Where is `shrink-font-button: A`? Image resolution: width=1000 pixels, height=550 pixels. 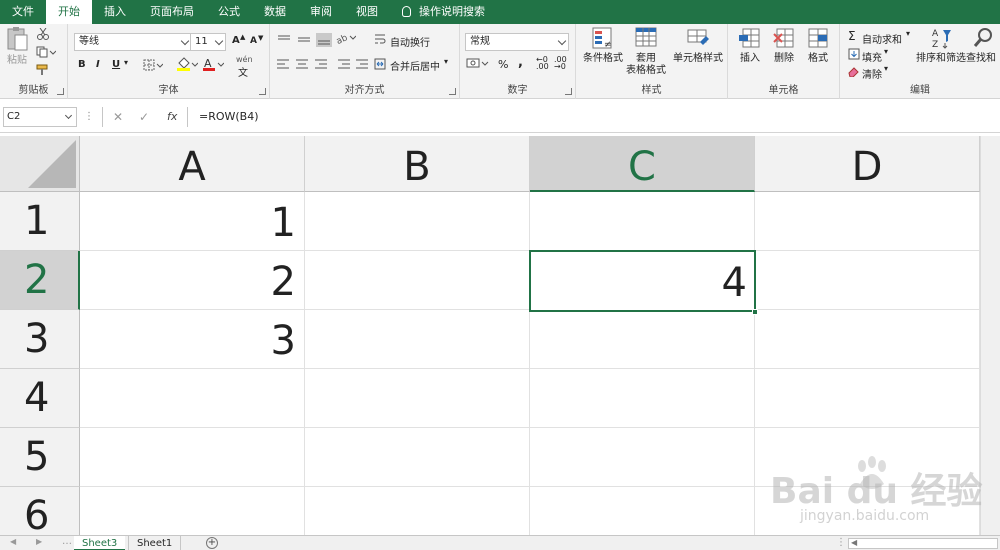 shrink-font-button: A is located at coordinates (253, 41).